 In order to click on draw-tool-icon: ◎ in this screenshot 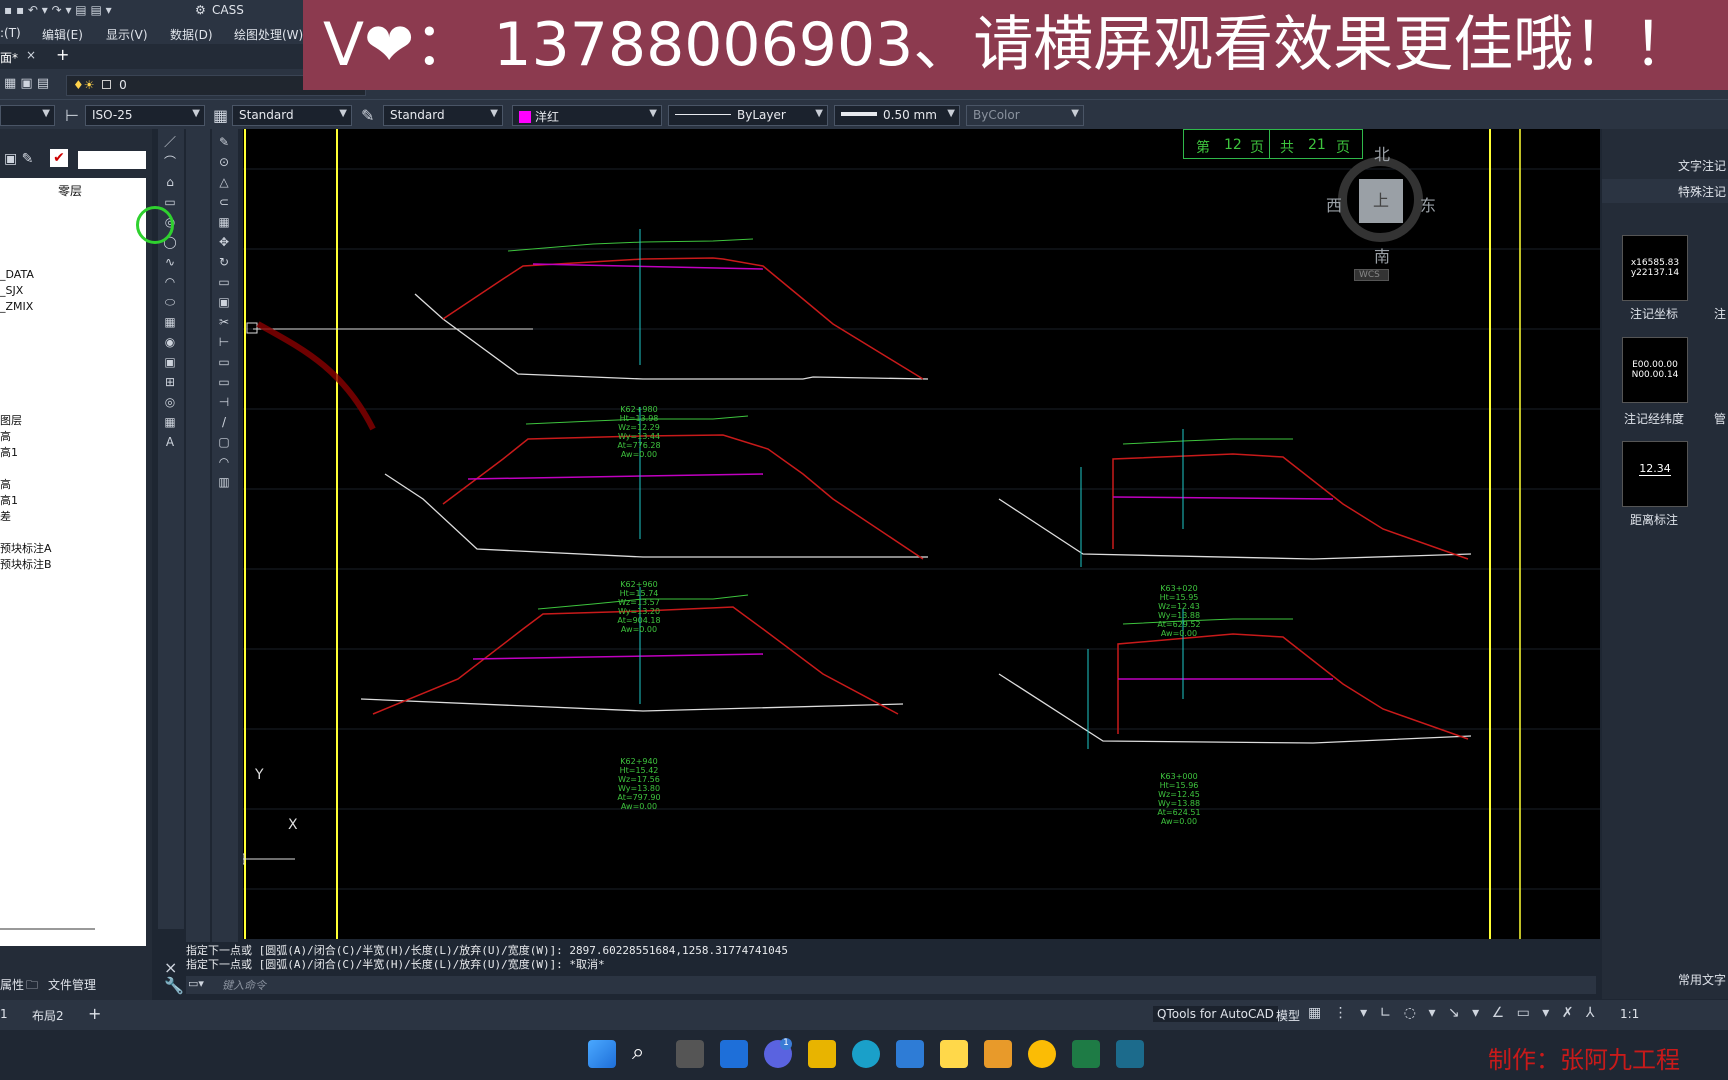, I will do `click(170, 402)`.